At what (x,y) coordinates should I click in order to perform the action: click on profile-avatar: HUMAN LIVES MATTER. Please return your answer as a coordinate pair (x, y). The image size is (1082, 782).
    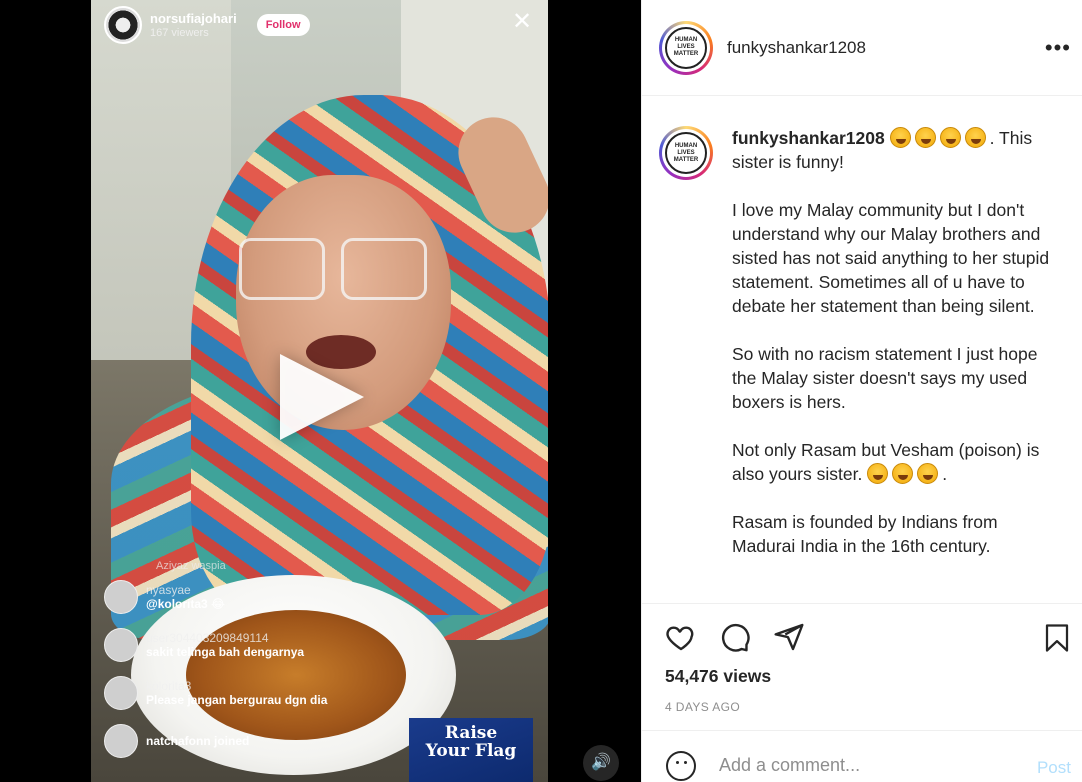
    Looking at the image, I should click on (686, 47).